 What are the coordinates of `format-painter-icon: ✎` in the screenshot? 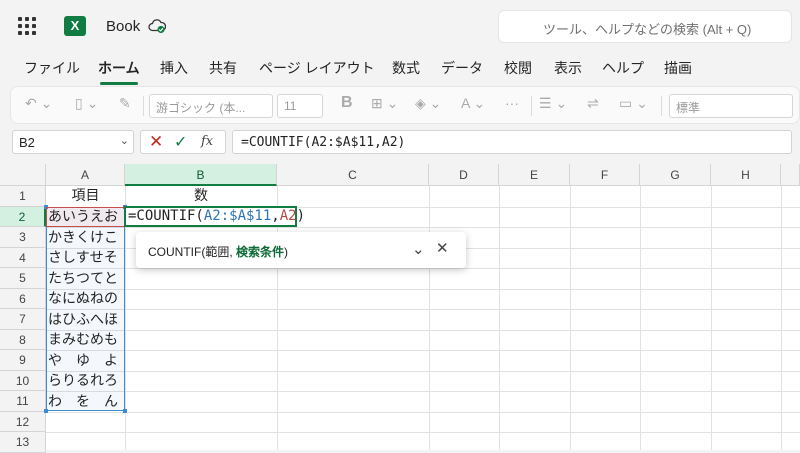 It's located at (125, 103).